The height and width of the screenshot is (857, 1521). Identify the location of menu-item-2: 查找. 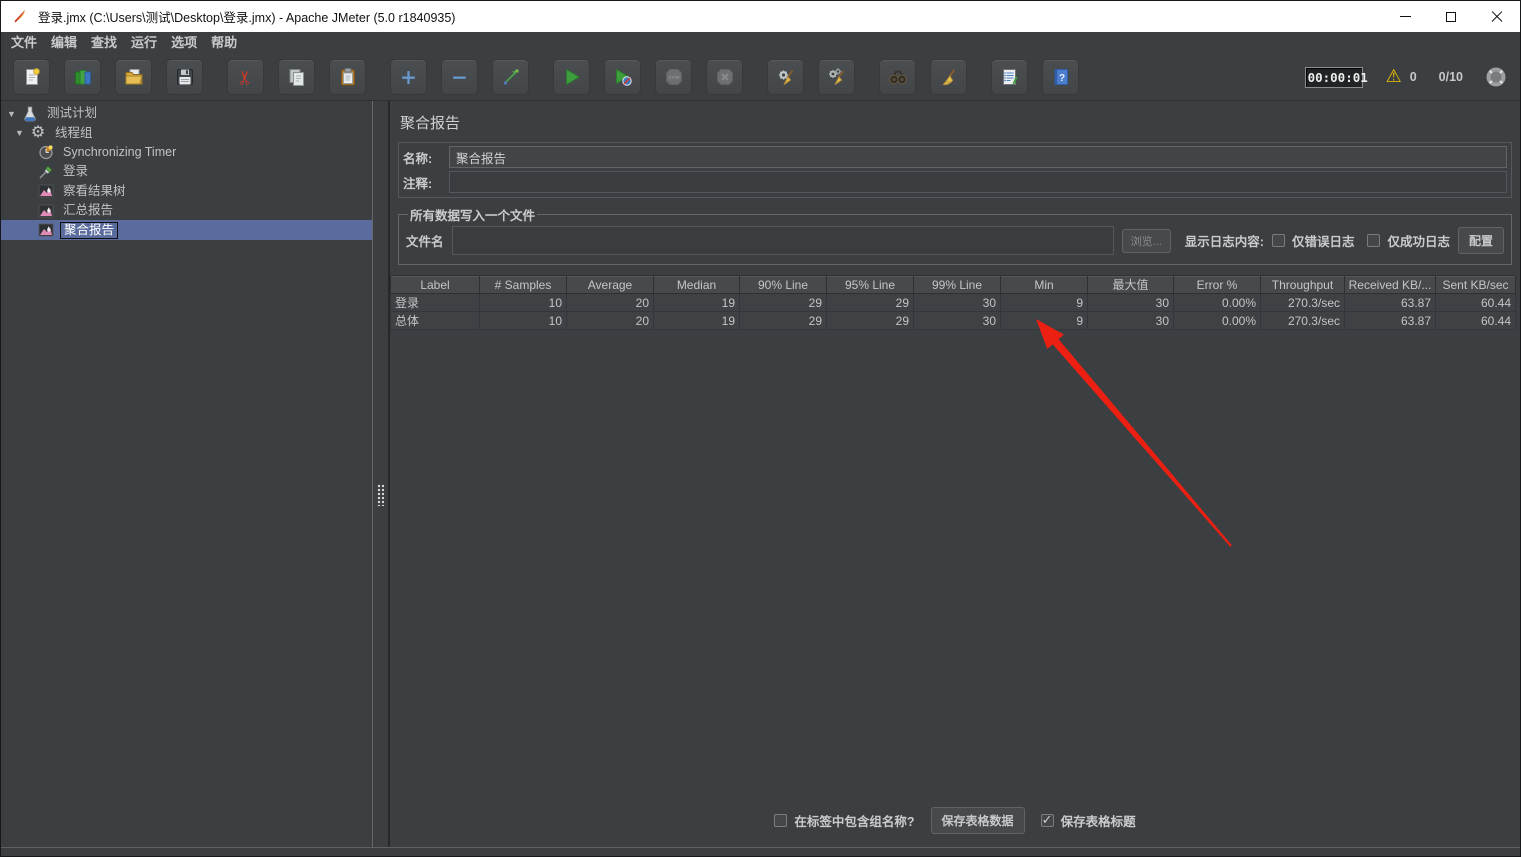
(104, 43).